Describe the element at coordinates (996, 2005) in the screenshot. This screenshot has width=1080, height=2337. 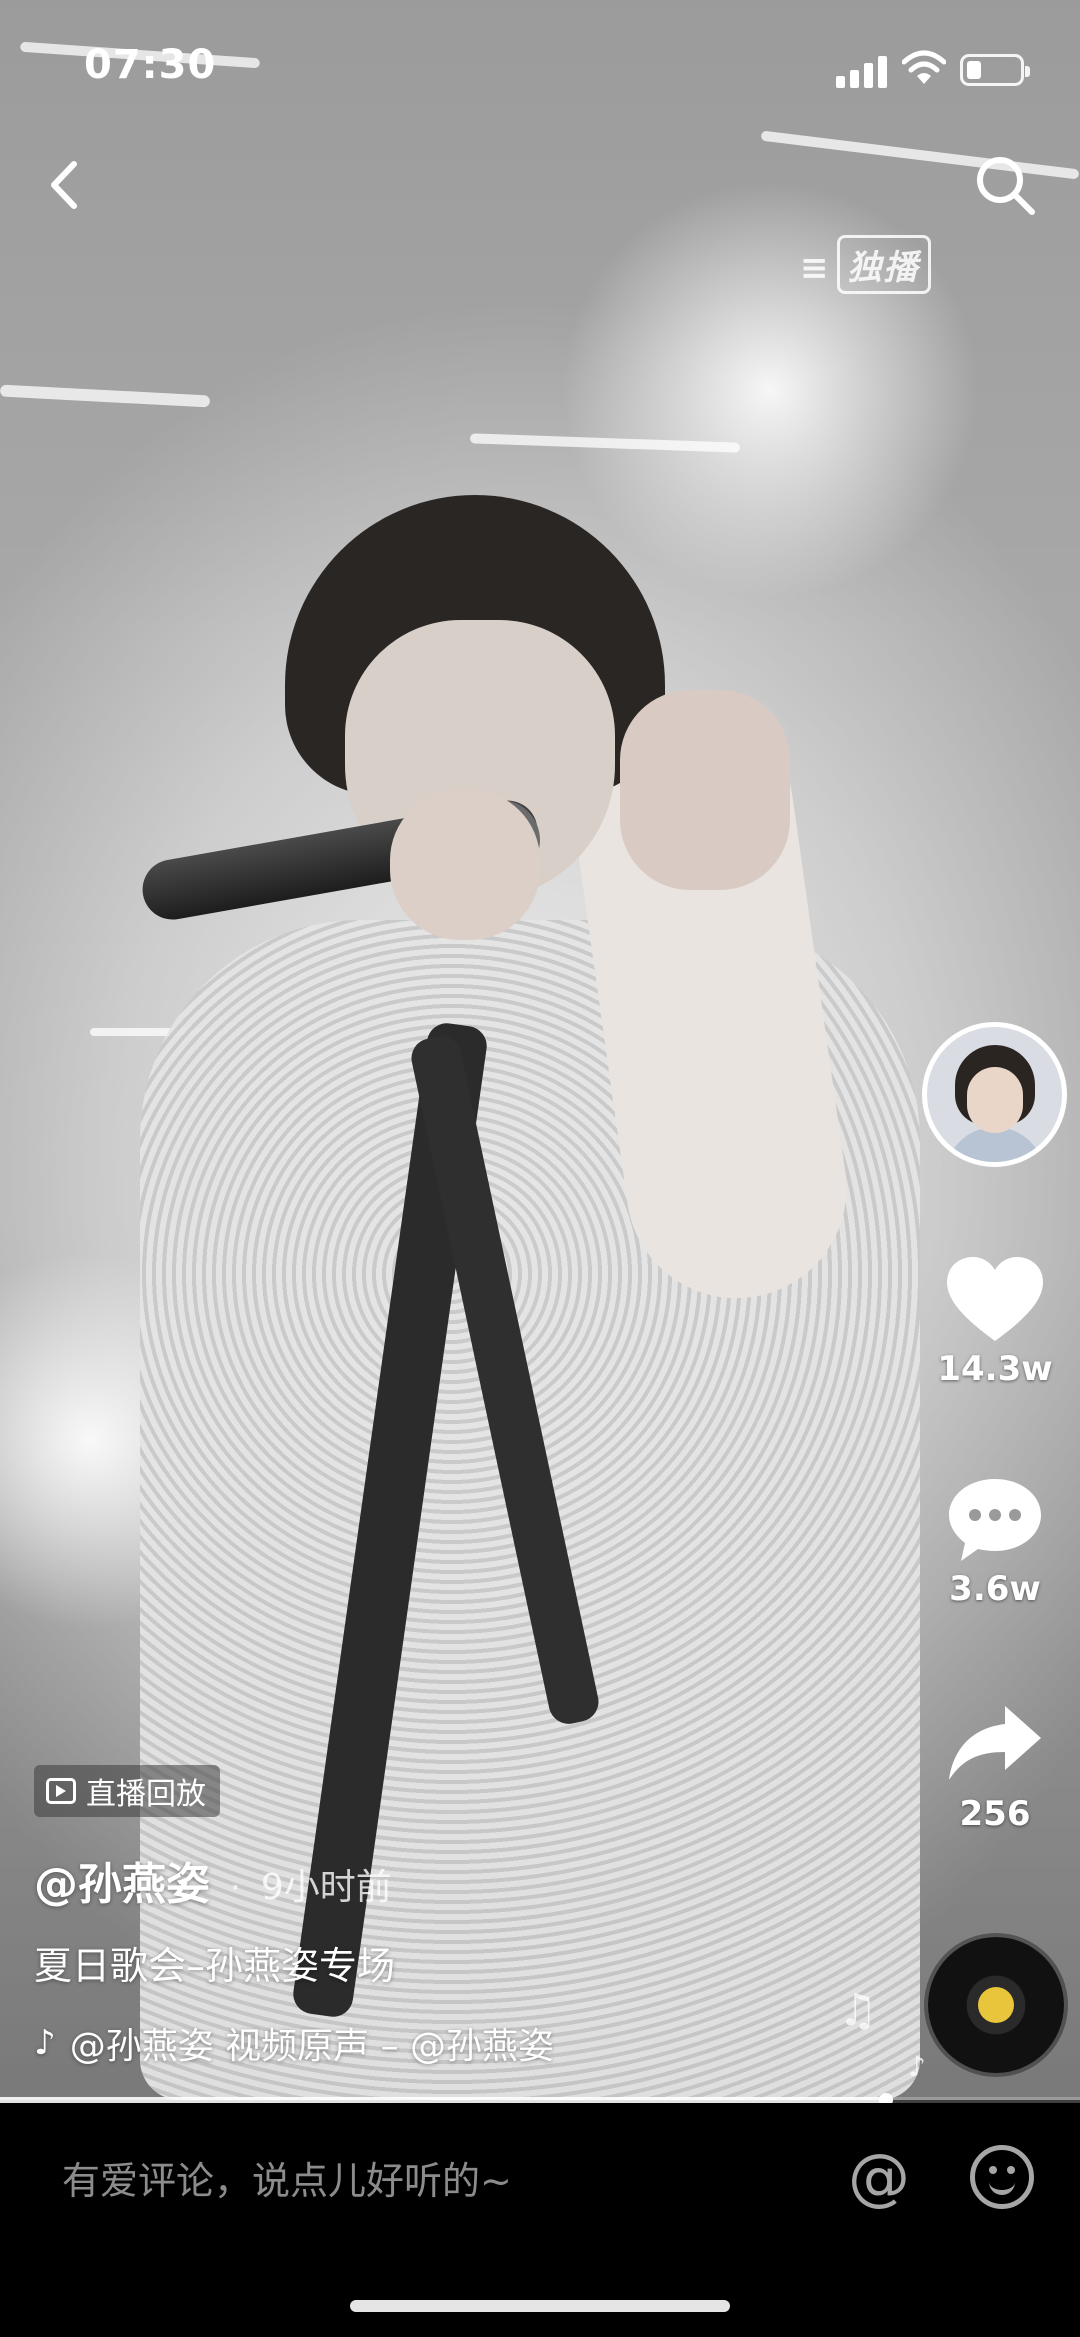
I see `music-disc-icon` at that location.